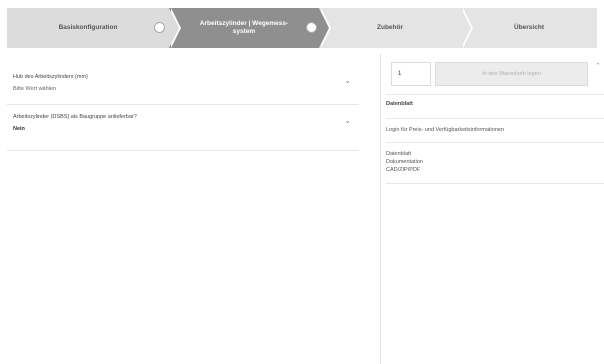 The image size is (604, 364). Describe the element at coordinates (598, 66) in the screenshot. I see `chevron-up-icon: ⌃` at that location.